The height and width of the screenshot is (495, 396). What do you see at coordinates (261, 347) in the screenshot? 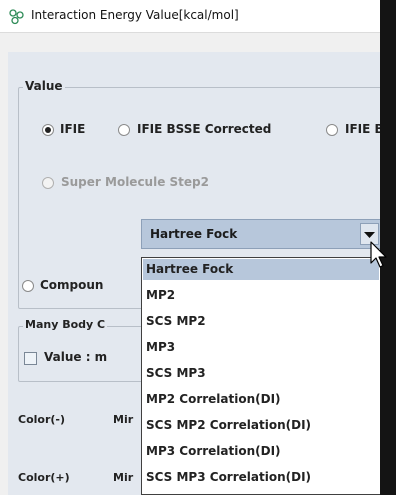
I see `dropdown-item-mp3: MP3` at bounding box center [261, 347].